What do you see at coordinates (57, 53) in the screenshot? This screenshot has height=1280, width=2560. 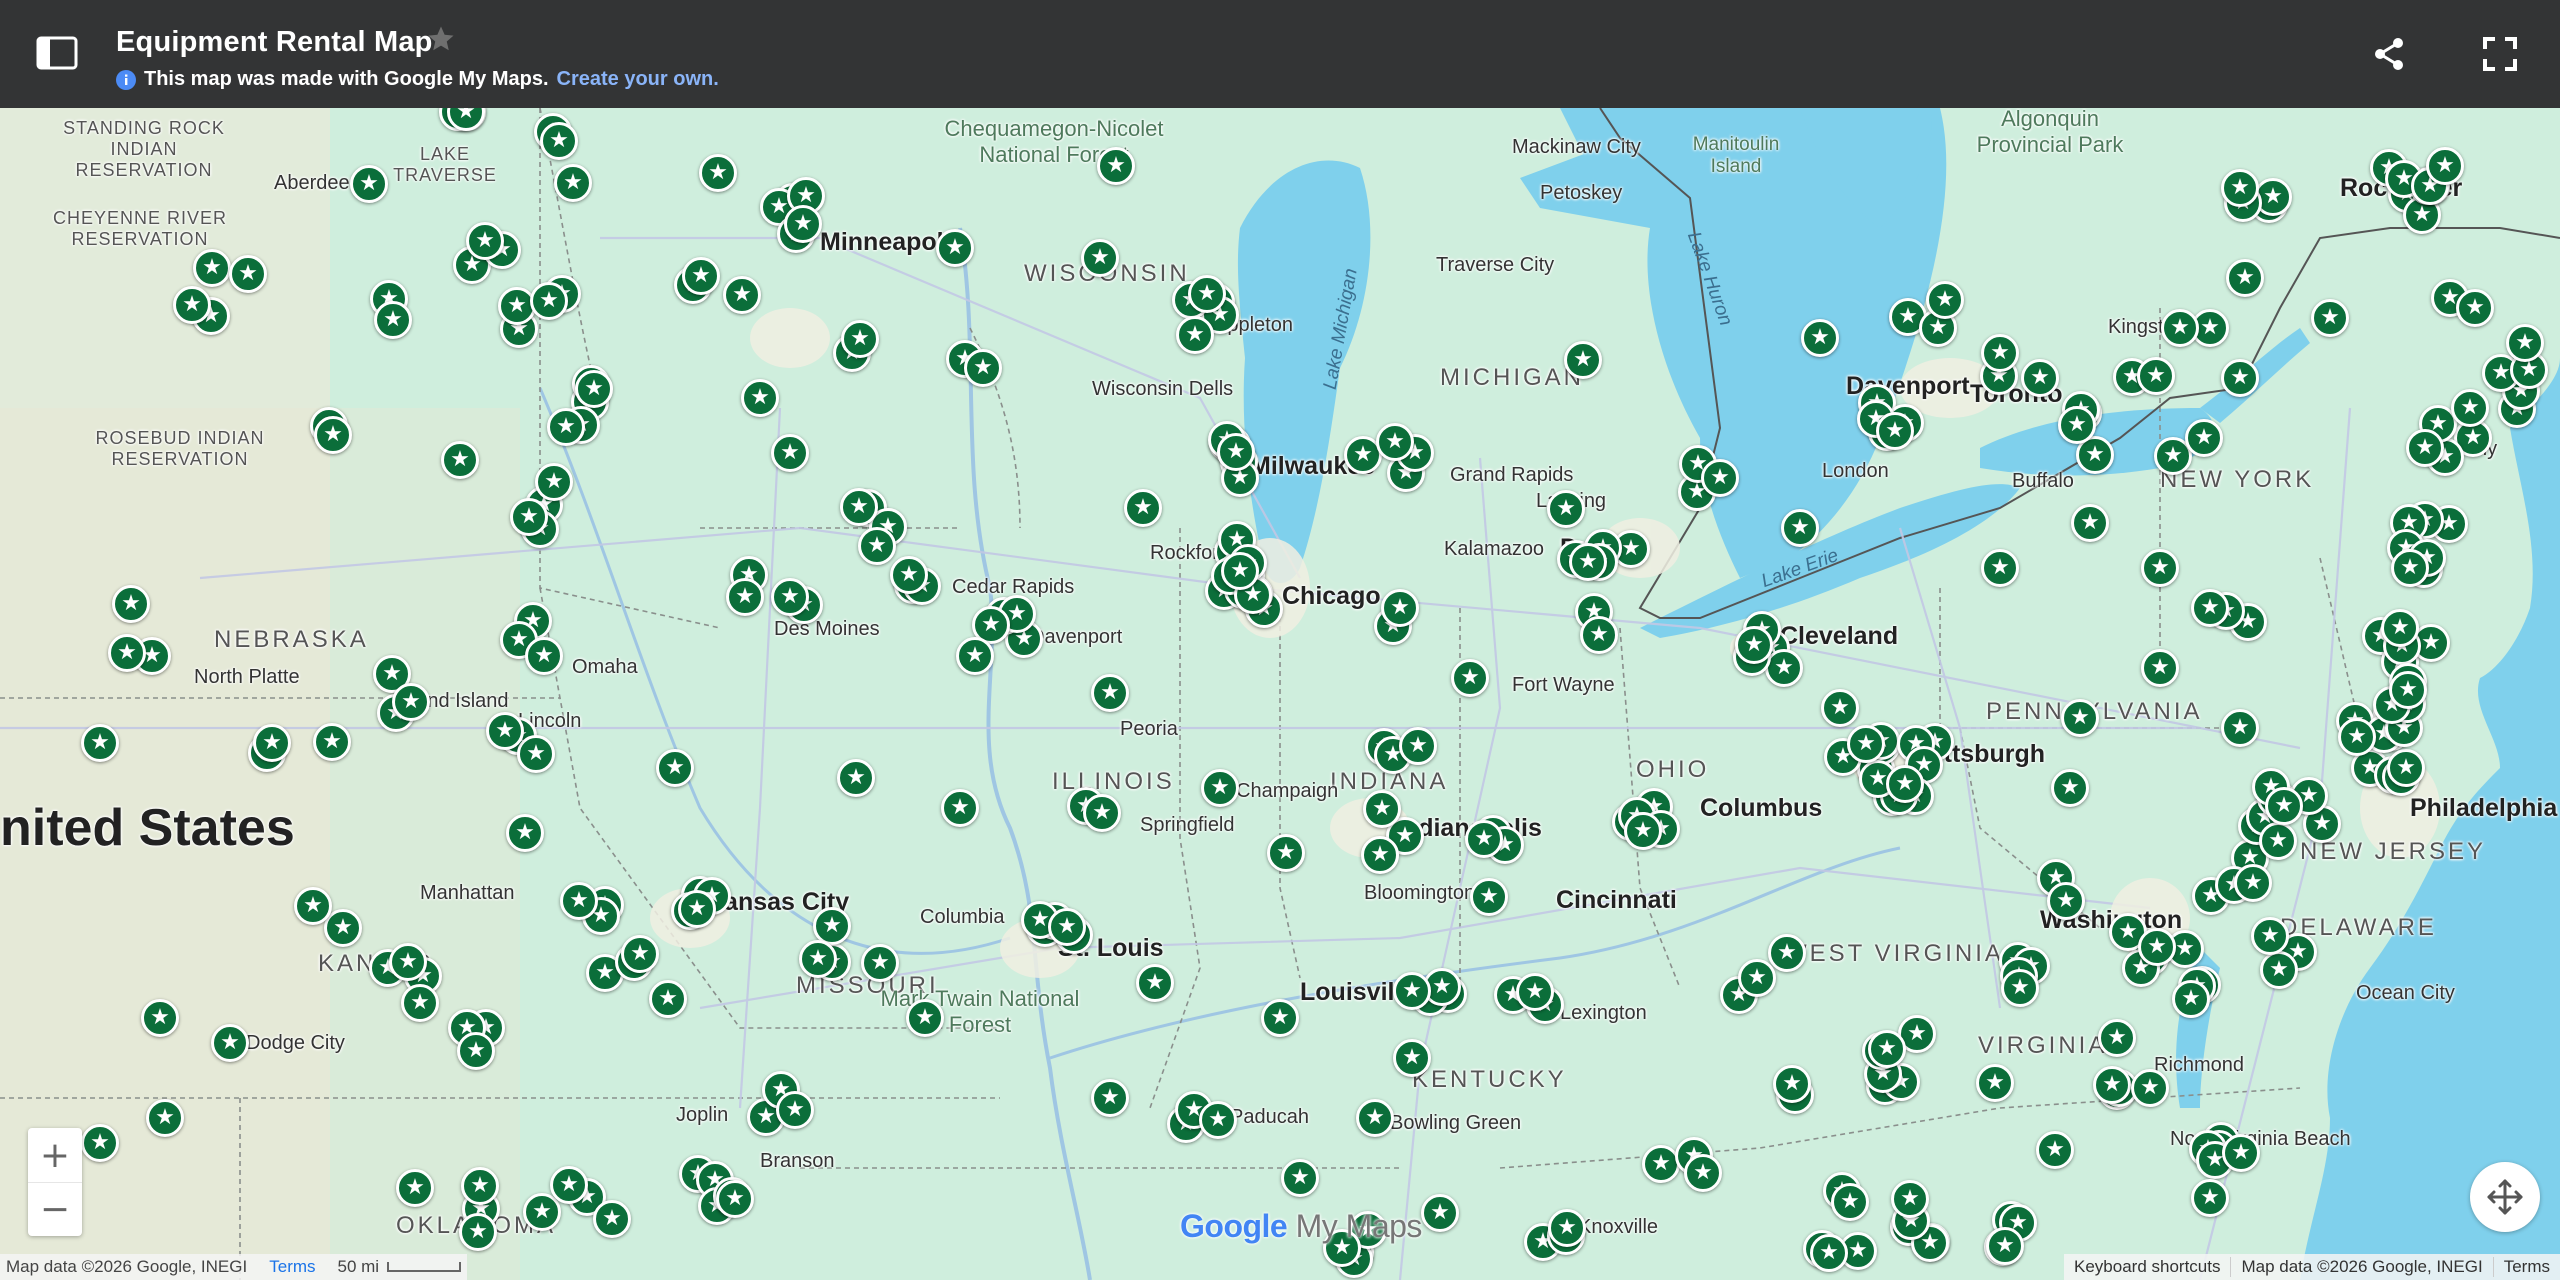 I see `sidebar-toggle-icon` at bounding box center [57, 53].